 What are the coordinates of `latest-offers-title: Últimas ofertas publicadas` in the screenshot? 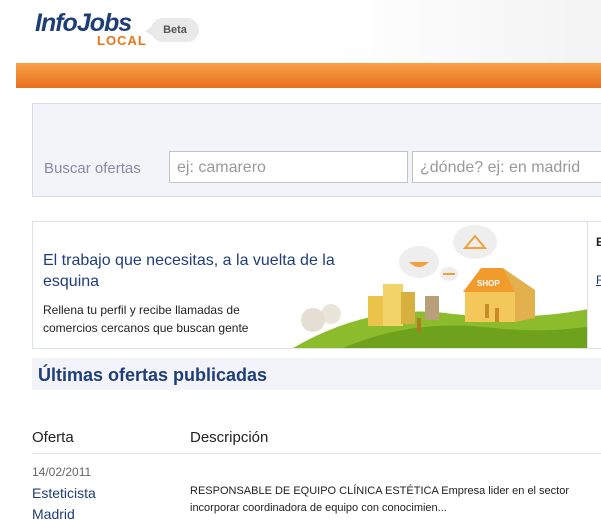 It's located at (153, 375).